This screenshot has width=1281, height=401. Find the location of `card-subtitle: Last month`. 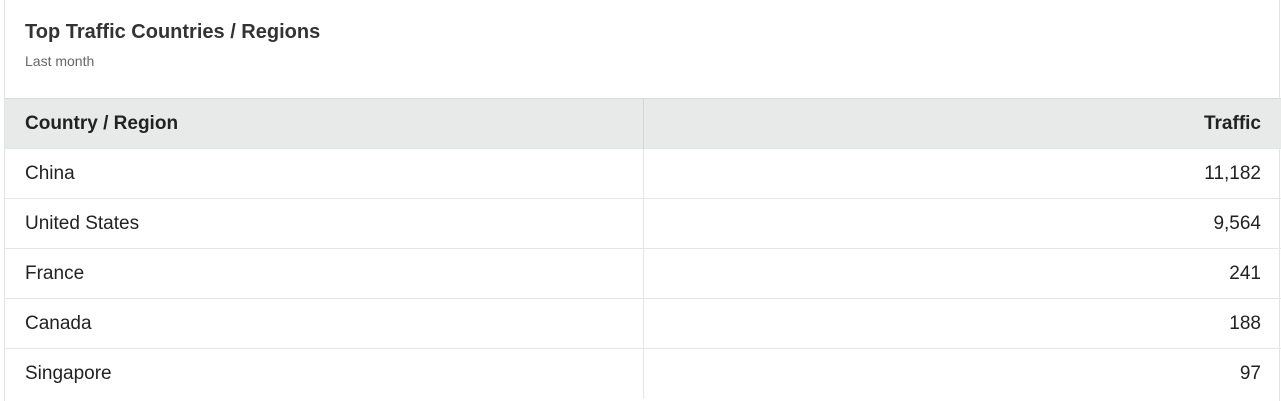

card-subtitle: Last month is located at coordinates (60, 61).